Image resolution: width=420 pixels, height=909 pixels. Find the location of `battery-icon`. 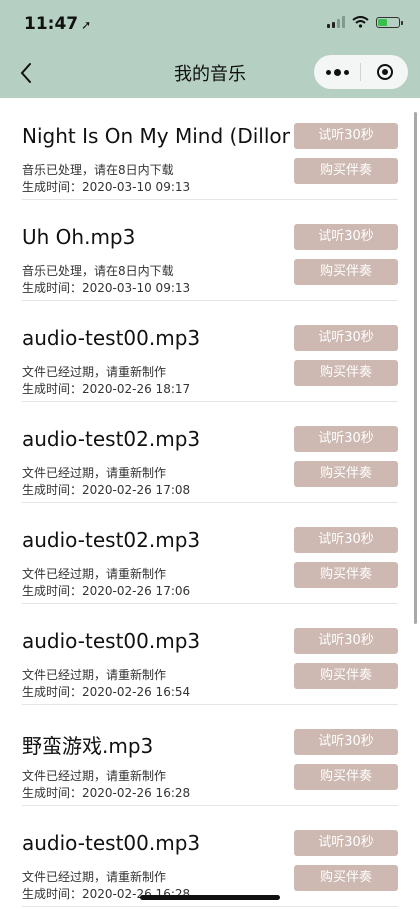

battery-icon is located at coordinates (389, 22).